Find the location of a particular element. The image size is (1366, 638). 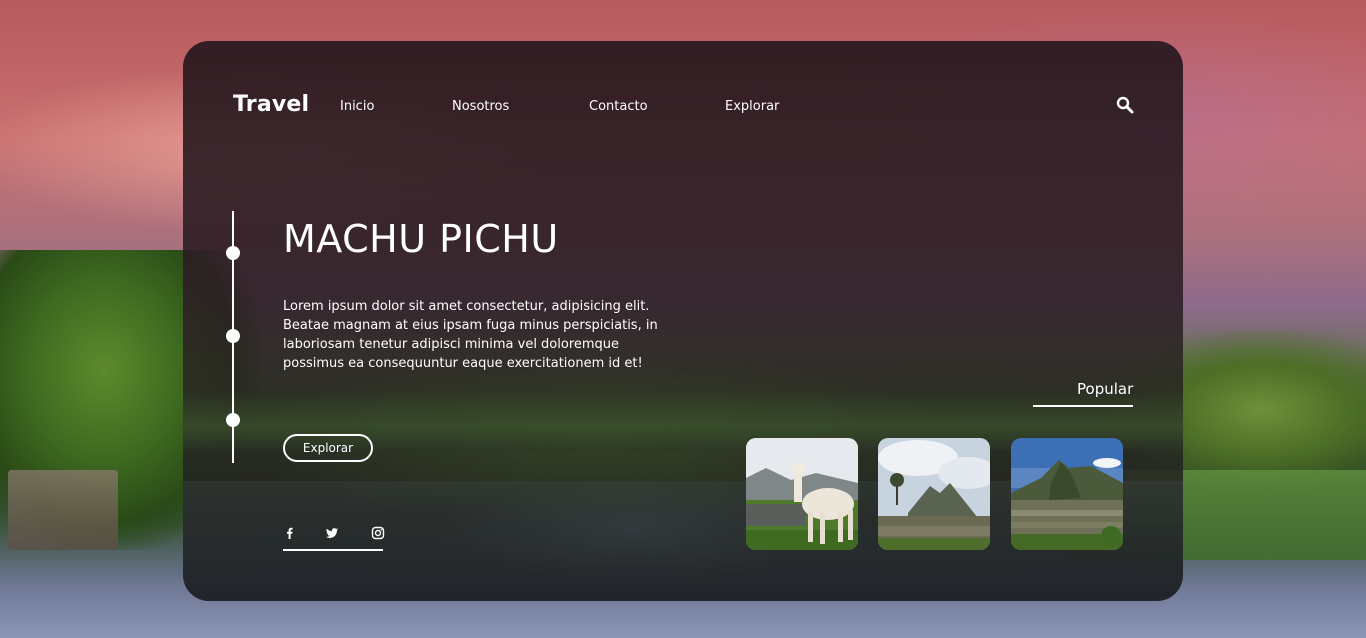

explore-button: Explorar is located at coordinates (328, 448).